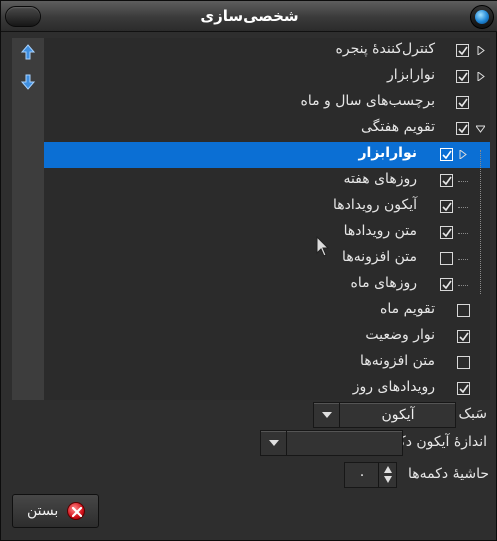  Describe the element at coordinates (383, 283) in the screenshot. I see `row-label: روزهای ماه` at that location.